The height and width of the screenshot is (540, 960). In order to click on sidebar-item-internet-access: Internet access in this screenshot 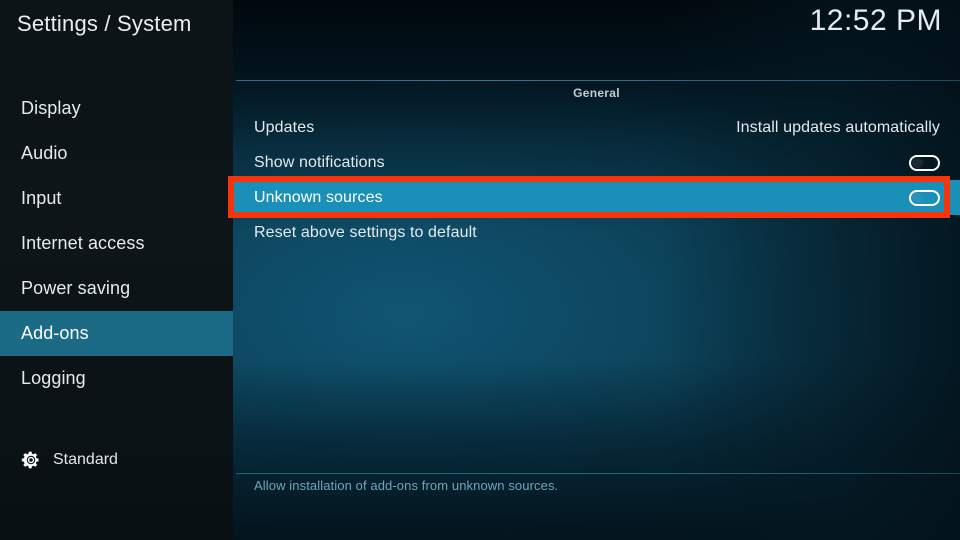, I will do `click(116, 243)`.